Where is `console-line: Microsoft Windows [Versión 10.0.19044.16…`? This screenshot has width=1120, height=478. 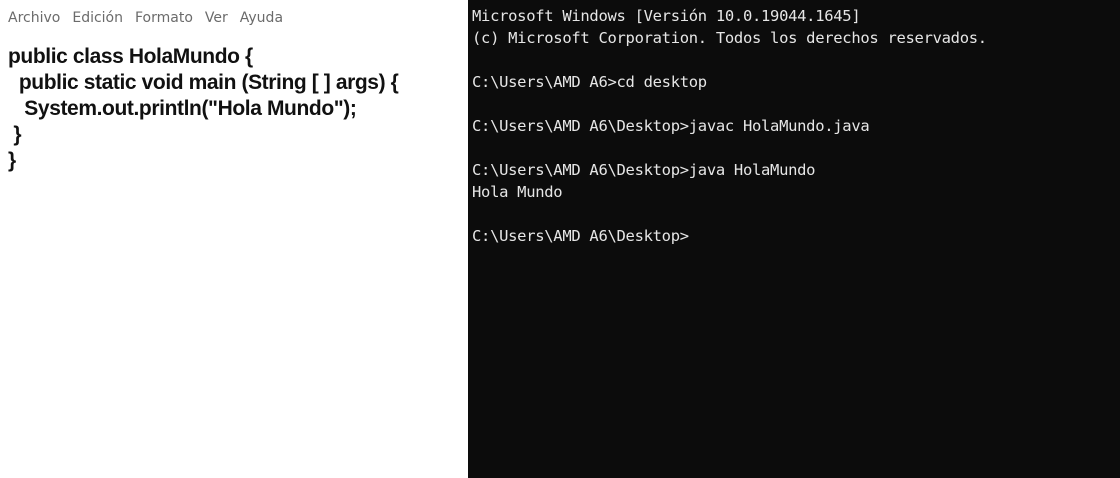 console-line: Microsoft Windows [Versión 10.0.19044.16… is located at coordinates (666, 16).